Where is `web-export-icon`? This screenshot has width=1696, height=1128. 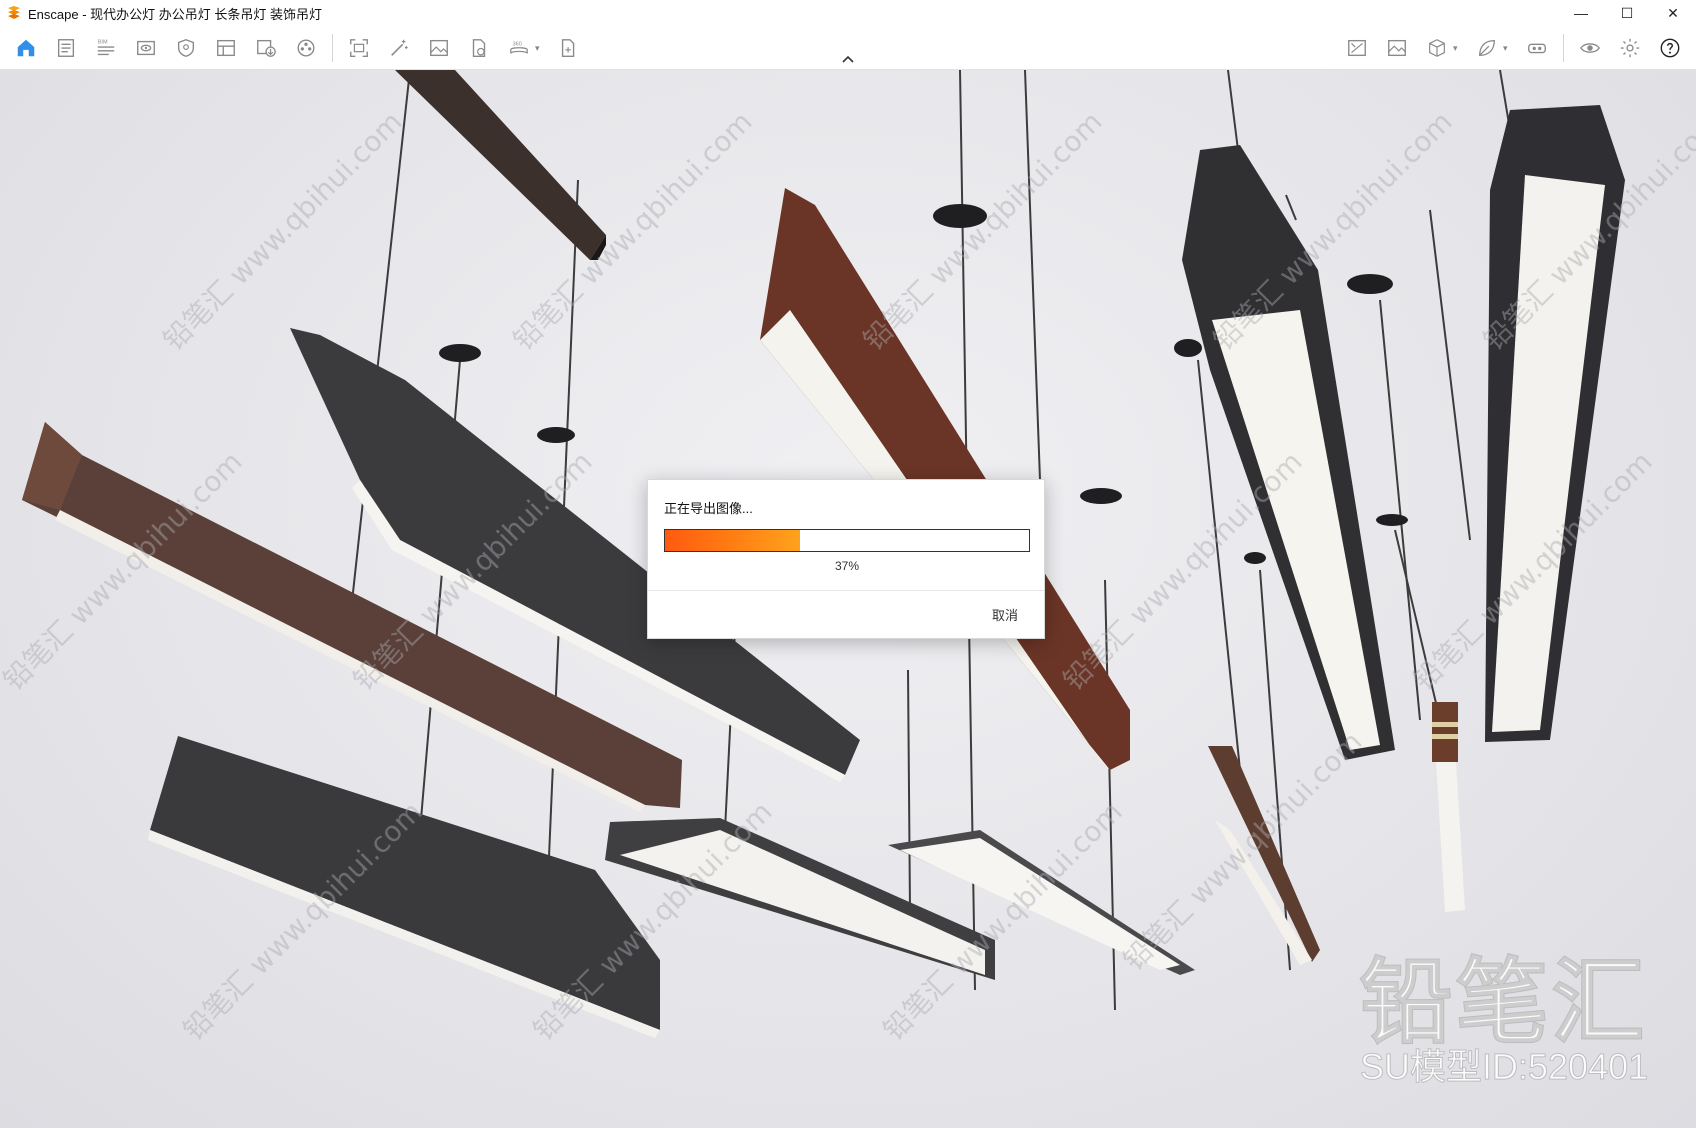 web-export-icon is located at coordinates (568, 48).